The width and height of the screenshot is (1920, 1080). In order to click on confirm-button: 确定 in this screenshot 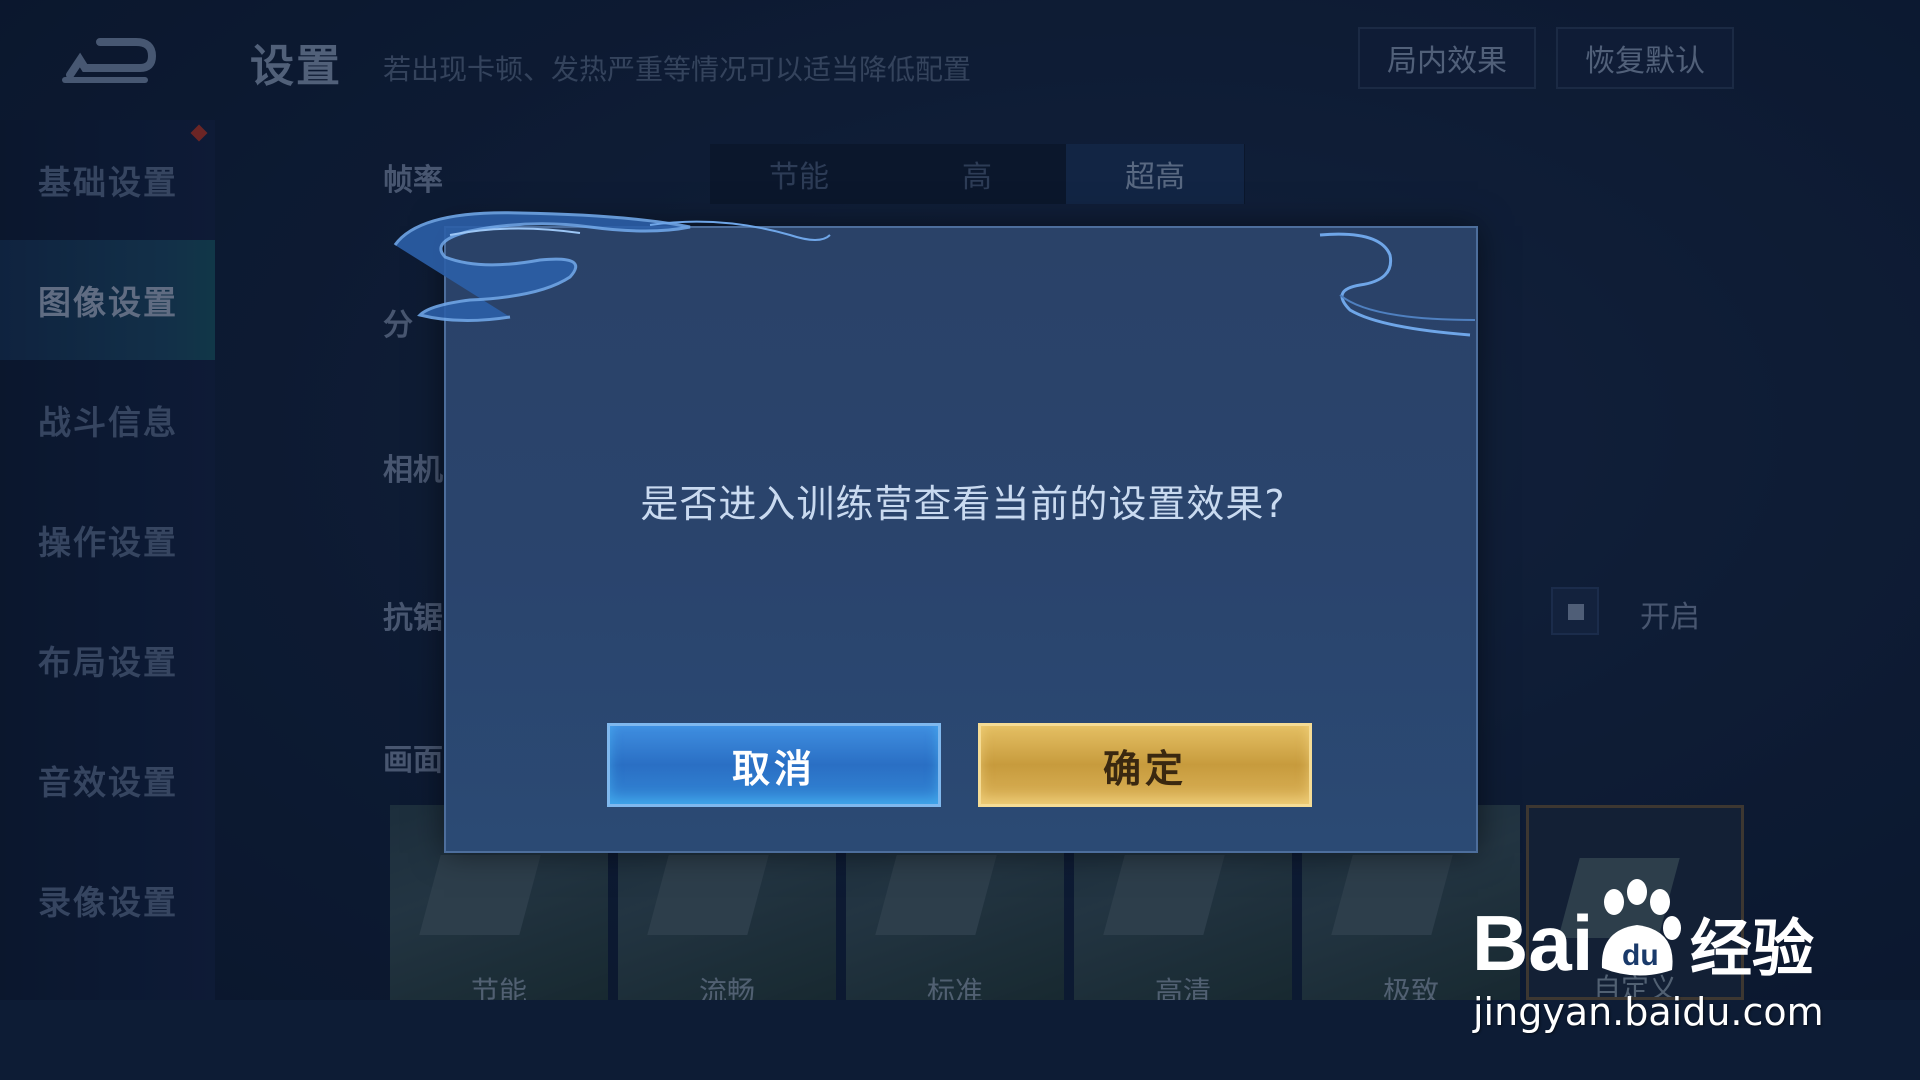, I will do `click(1145, 765)`.